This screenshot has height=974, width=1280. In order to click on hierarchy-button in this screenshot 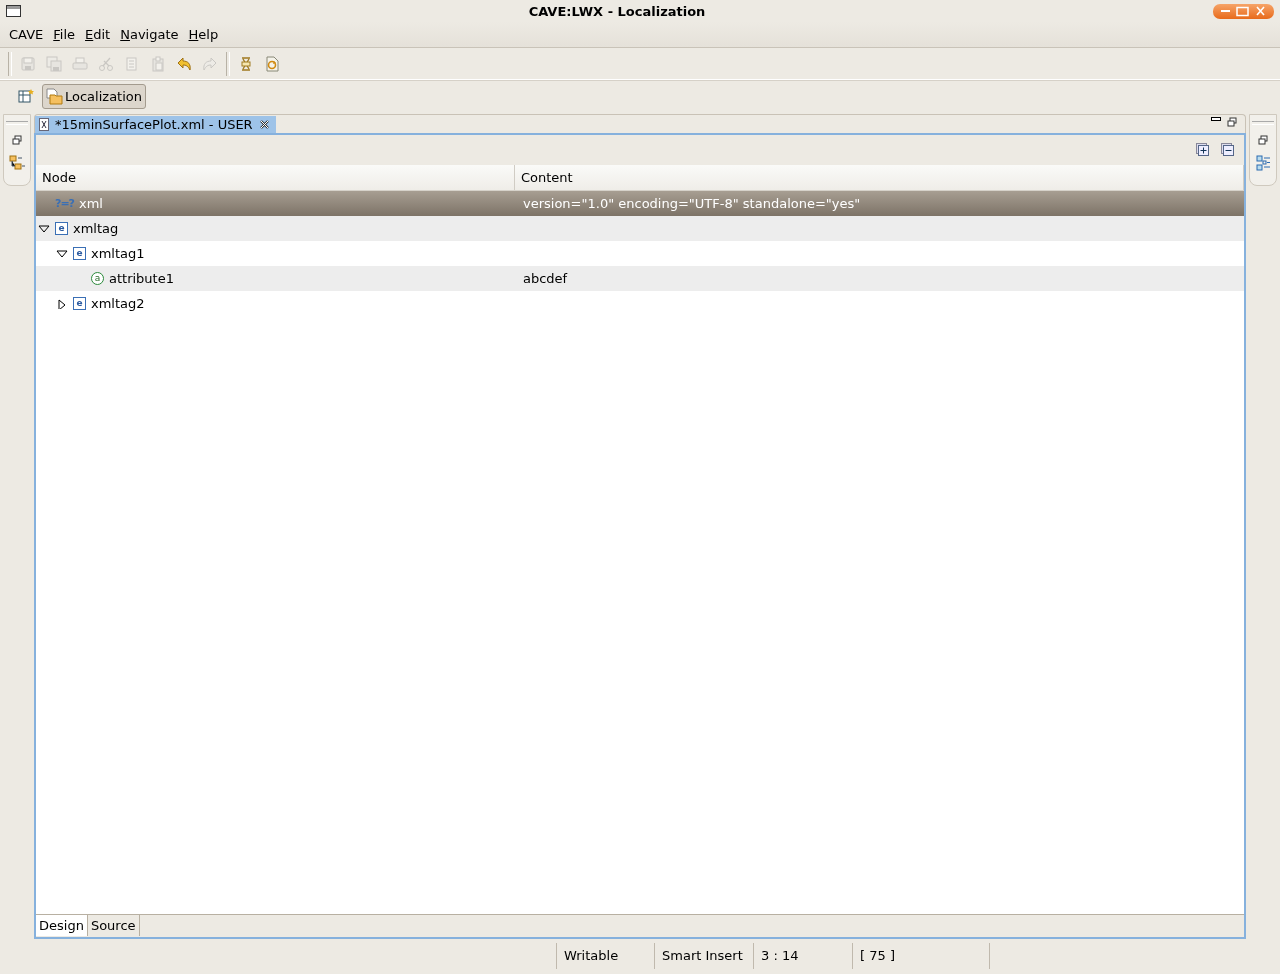, I will do `click(17, 162)`.